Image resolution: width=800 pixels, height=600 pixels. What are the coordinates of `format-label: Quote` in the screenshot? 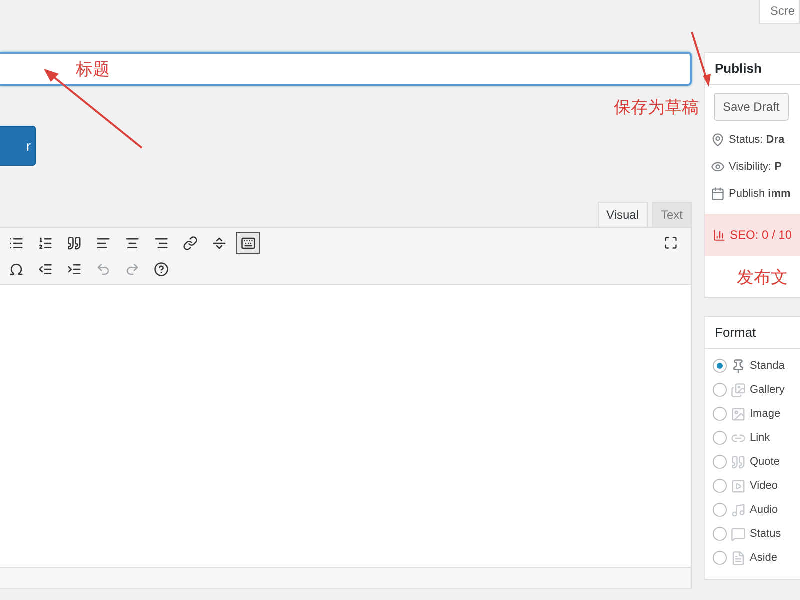 It's located at (765, 462).